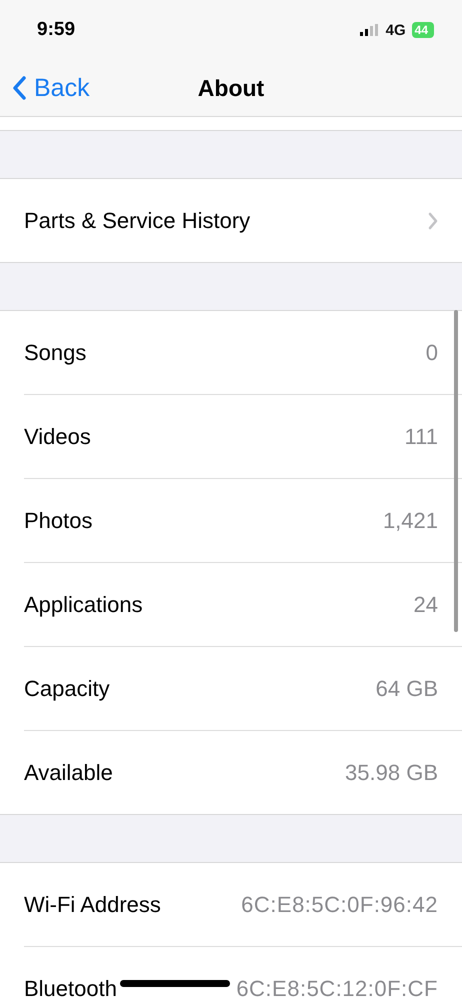 The height and width of the screenshot is (1000, 462). I want to click on battery-level: 44, so click(423, 30).